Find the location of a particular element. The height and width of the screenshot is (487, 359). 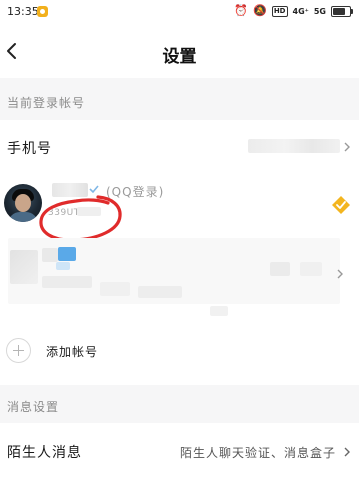

add-icon is located at coordinates (18, 350).